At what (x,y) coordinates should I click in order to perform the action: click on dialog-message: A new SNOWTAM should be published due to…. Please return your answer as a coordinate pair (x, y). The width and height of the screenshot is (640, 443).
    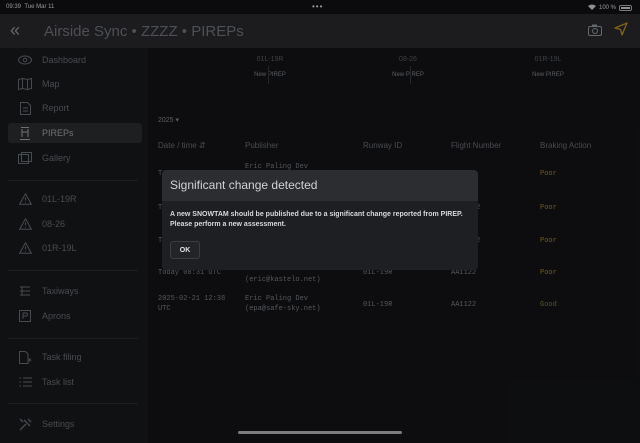
    Looking at the image, I should click on (316, 219).